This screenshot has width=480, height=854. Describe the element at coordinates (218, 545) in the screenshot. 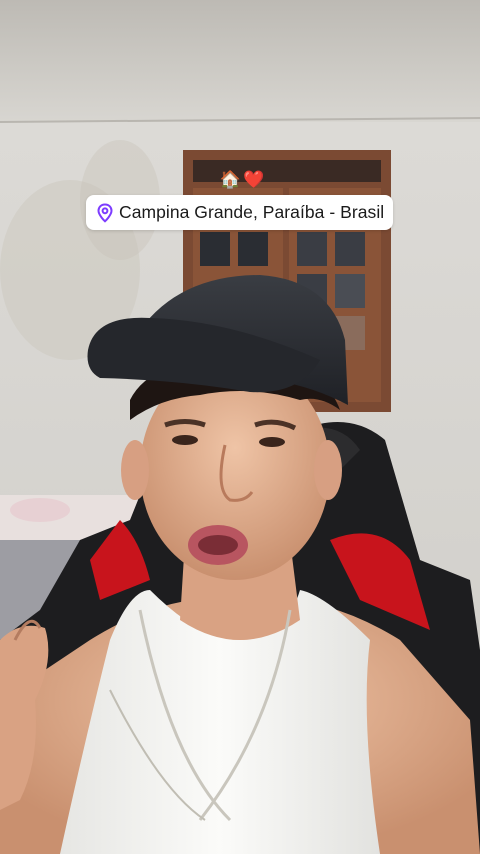

I see `mouth-inner` at that location.